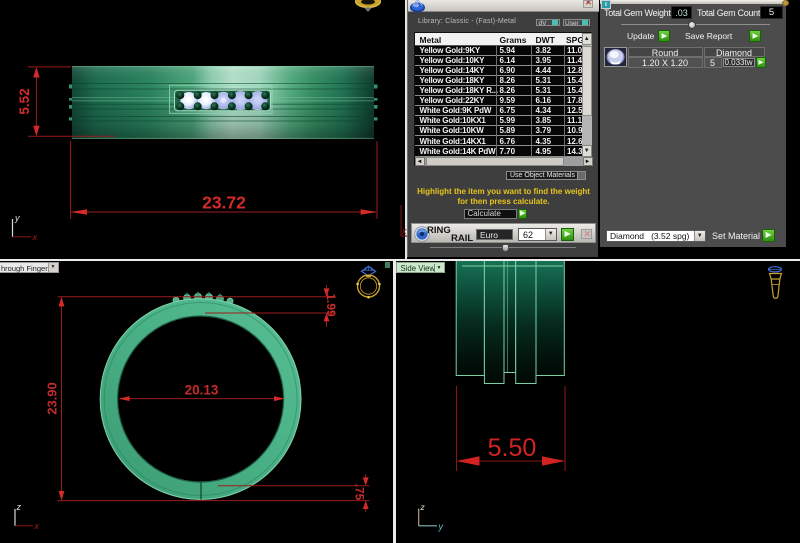 The height and width of the screenshot is (543, 800). Describe the element at coordinates (359, 492) in the screenshot. I see `svg-text: .75` at that location.